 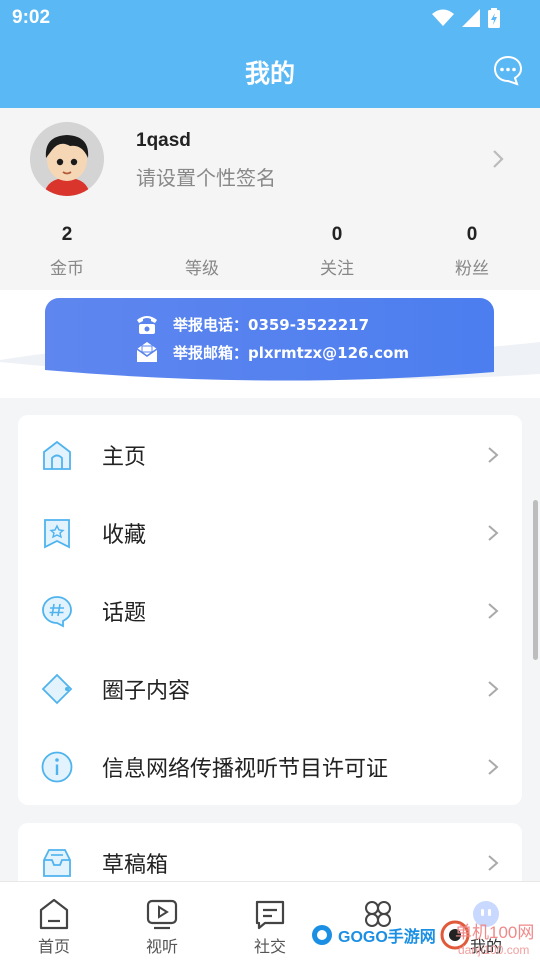 I want to click on stat-label: 等级, so click(x=202, y=269).